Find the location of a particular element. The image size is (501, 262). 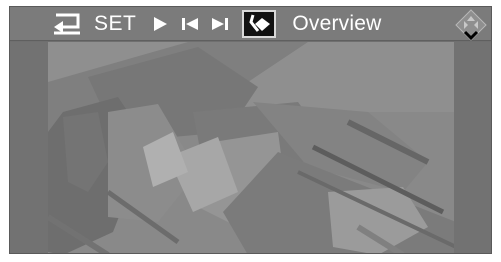

set-button: SET is located at coordinates (115, 24).